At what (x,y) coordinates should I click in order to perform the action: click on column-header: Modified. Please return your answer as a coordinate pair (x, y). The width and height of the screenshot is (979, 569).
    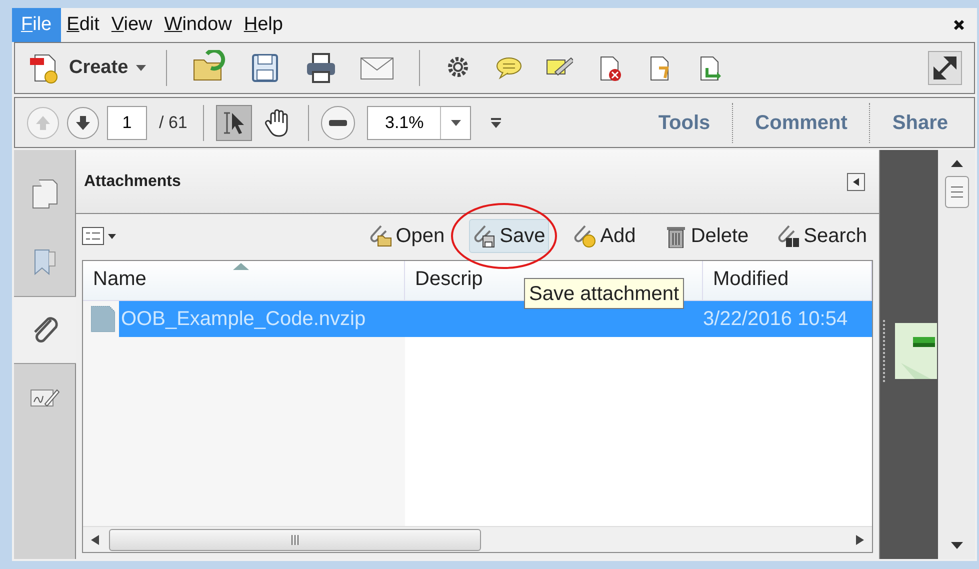
    Looking at the image, I should click on (751, 279).